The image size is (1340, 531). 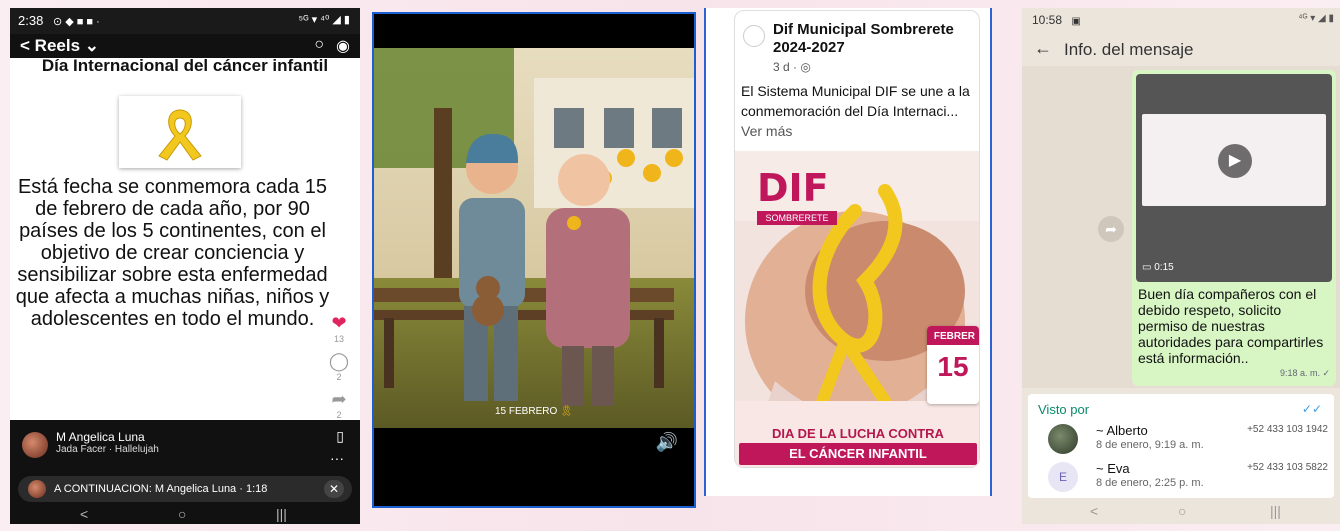 What do you see at coordinates (1304, 373) in the screenshot?
I see `message-time: 9:18 a. m. ✓` at bounding box center [1304, 373].